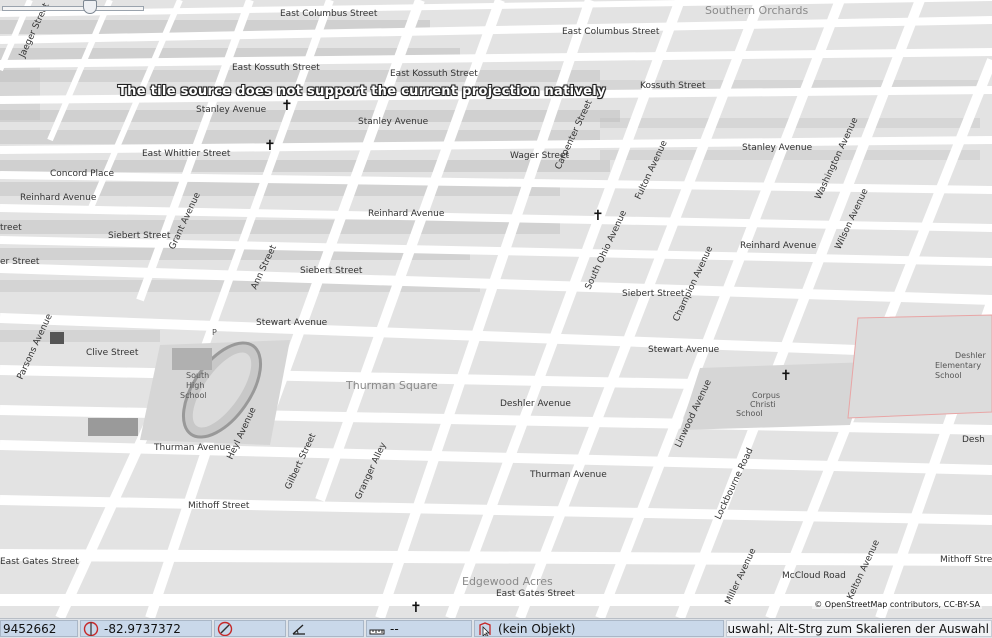  Describe the element at coordinates (20, 262) in the screenshot. I see `street-label: er Street` at that location.